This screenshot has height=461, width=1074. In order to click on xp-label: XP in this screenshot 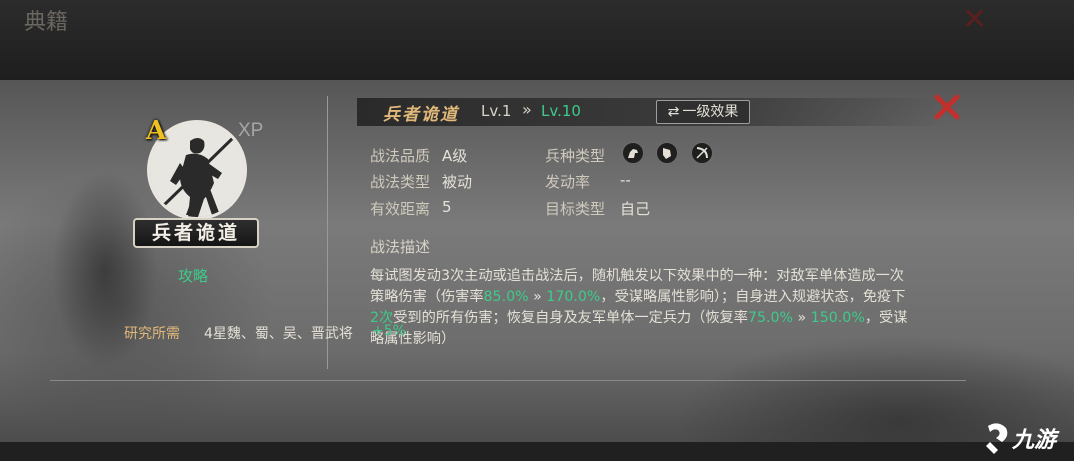, I will do `click(251, 130)`.